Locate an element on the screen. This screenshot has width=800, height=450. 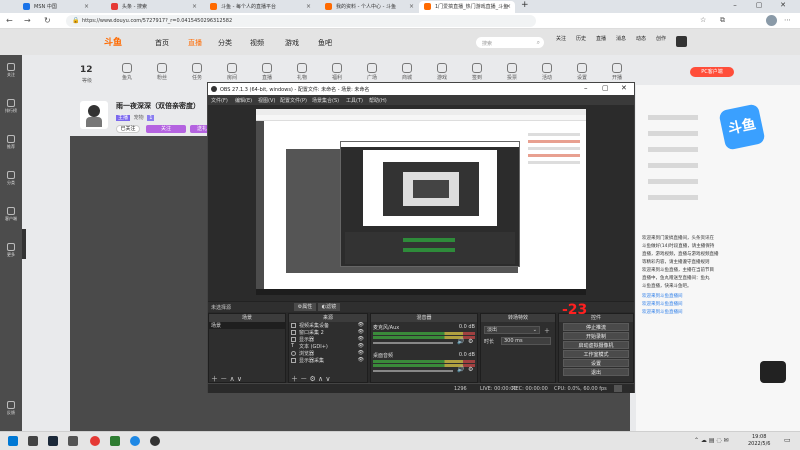
stat-item: 设置 is located at coordinates (582, 72).